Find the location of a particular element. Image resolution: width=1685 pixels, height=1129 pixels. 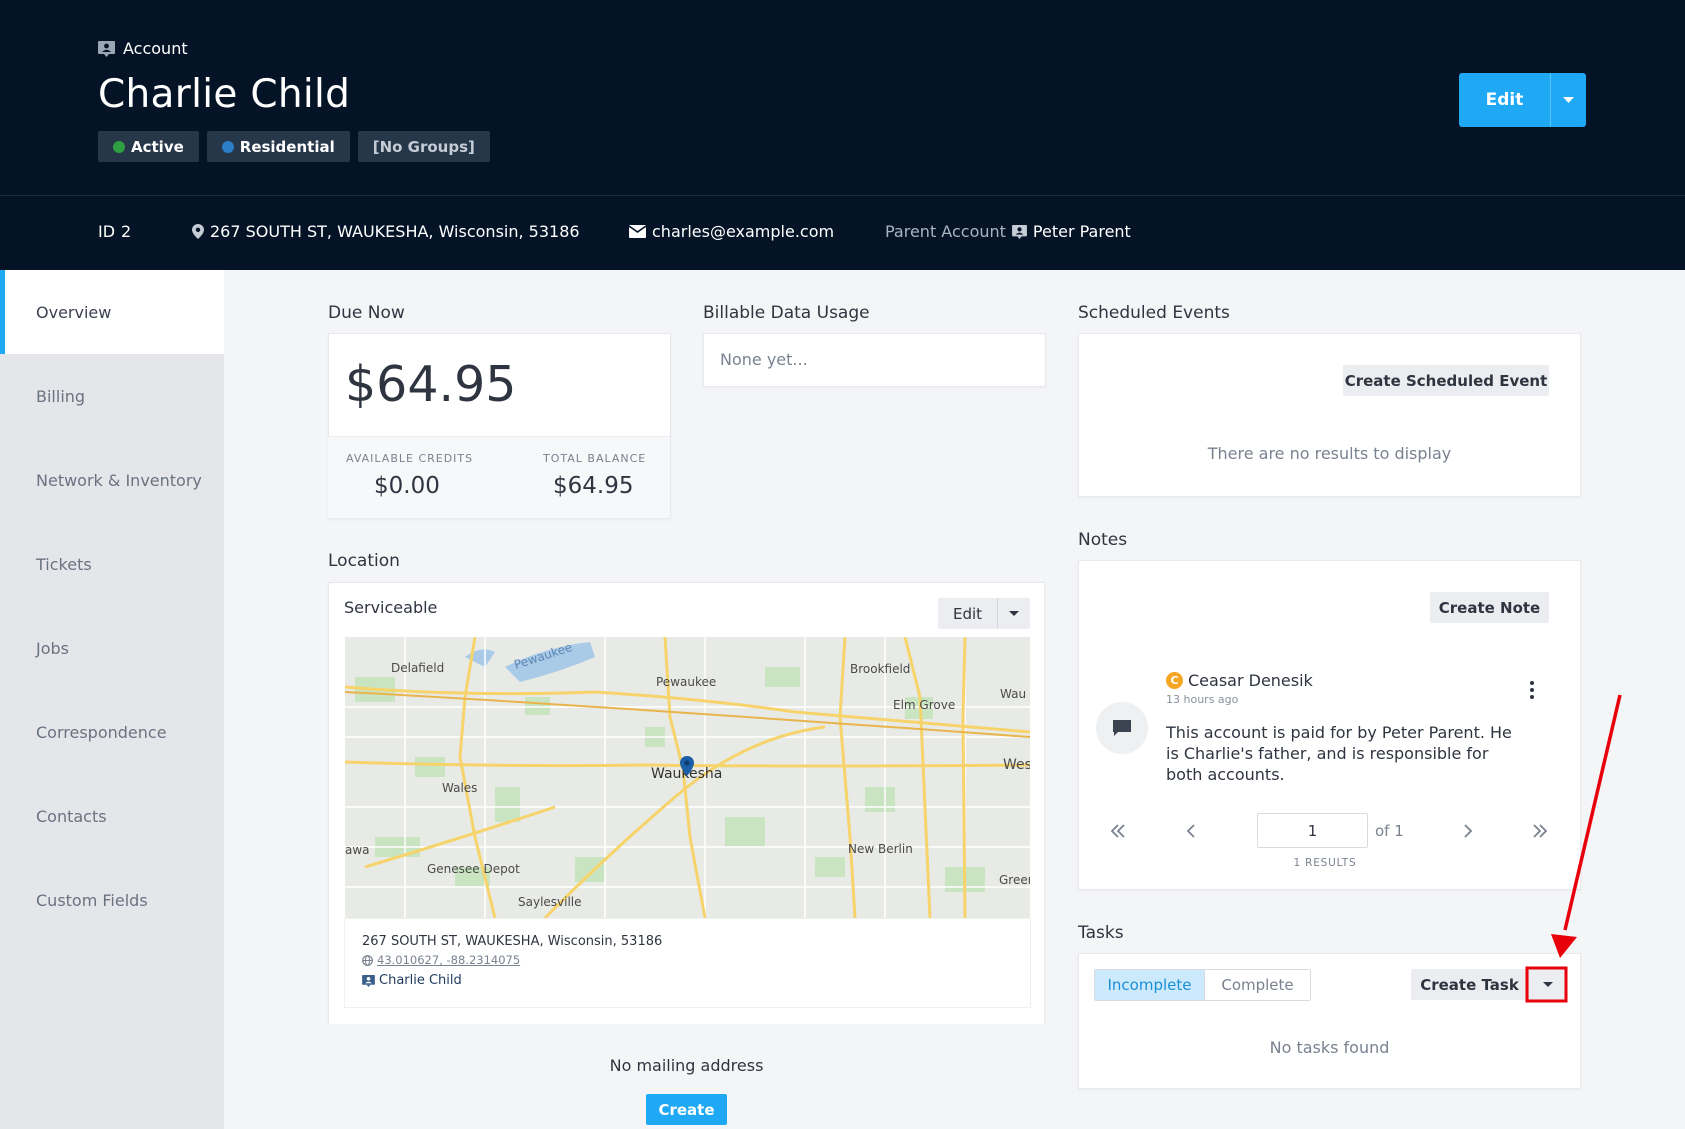

status-badge-active: Active is located at coordinates (148, 146).